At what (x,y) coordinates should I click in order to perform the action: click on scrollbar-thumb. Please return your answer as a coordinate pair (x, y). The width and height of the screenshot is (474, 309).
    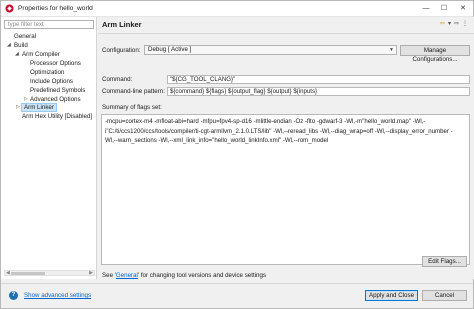
    Looking at the image, I should click on (28, 273).